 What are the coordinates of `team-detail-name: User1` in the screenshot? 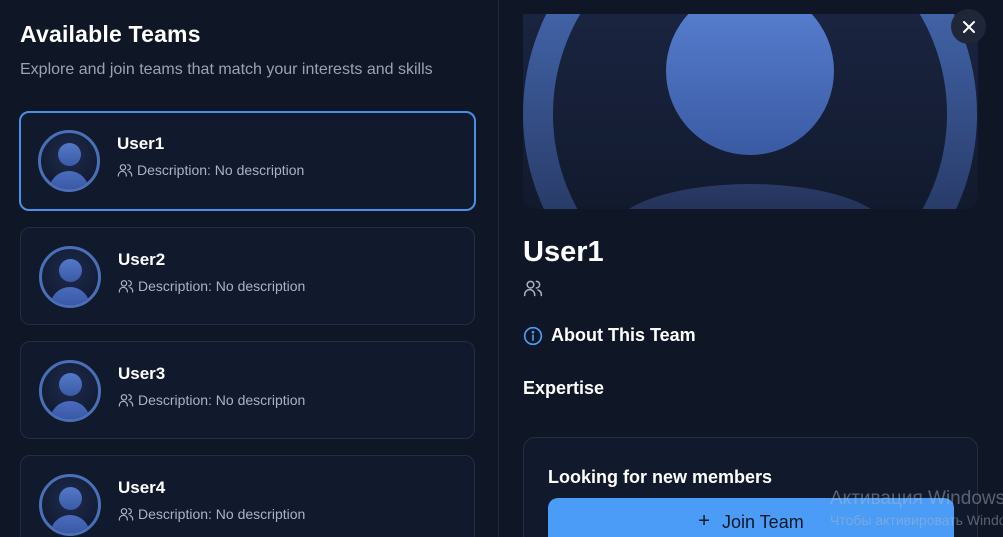 It's located at (563, 252).